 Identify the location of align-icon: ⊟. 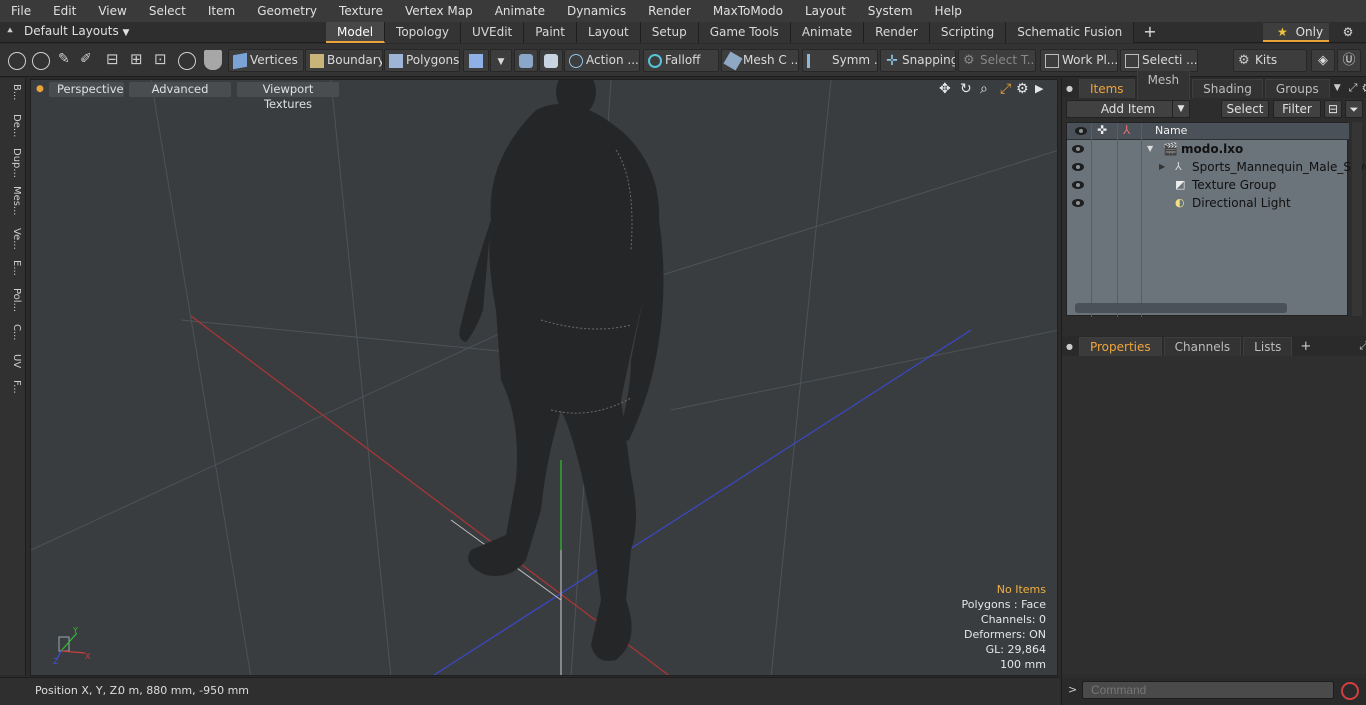
(112, 59).